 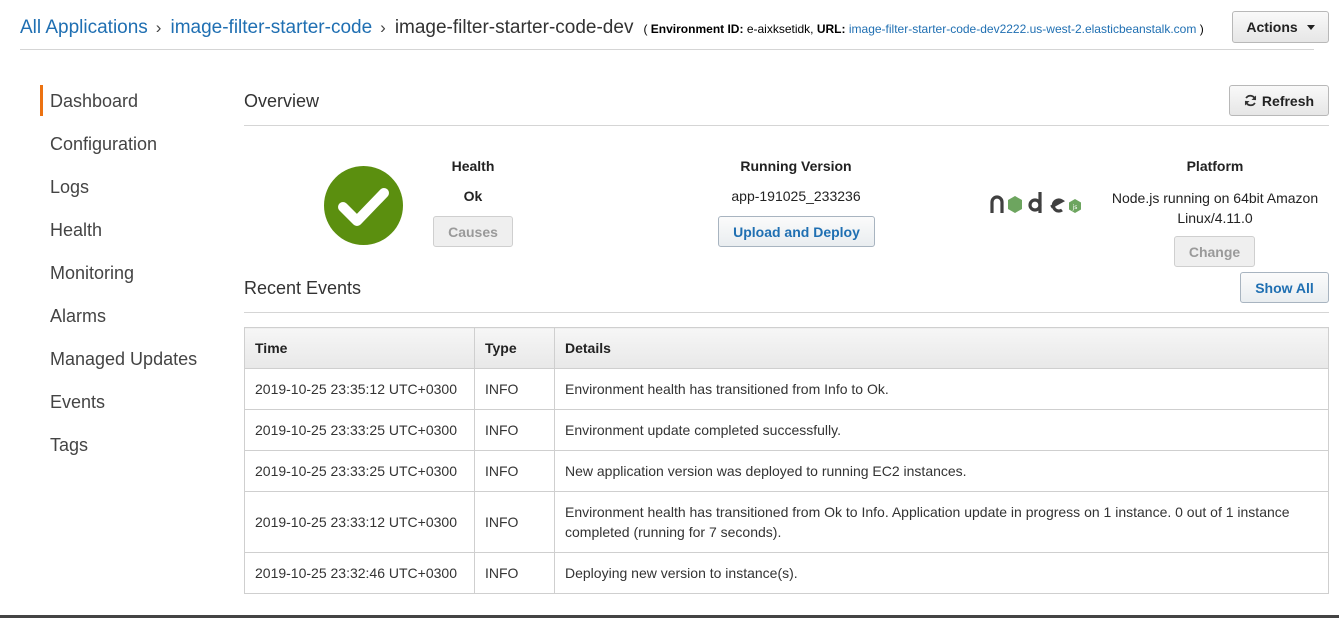 What do you see at coordinates (282, 101) in the screenshot?
I see `overview-title: Overview` at bounding box center [282, 101].